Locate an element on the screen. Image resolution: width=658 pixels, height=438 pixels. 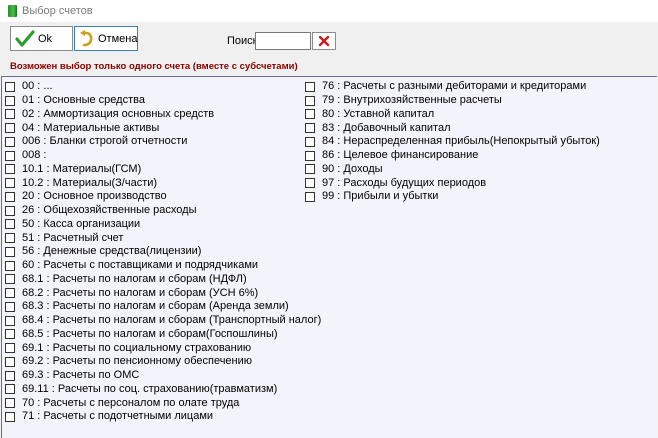
account-item: 01 : Основные средства is located at coordinates (163, 101).